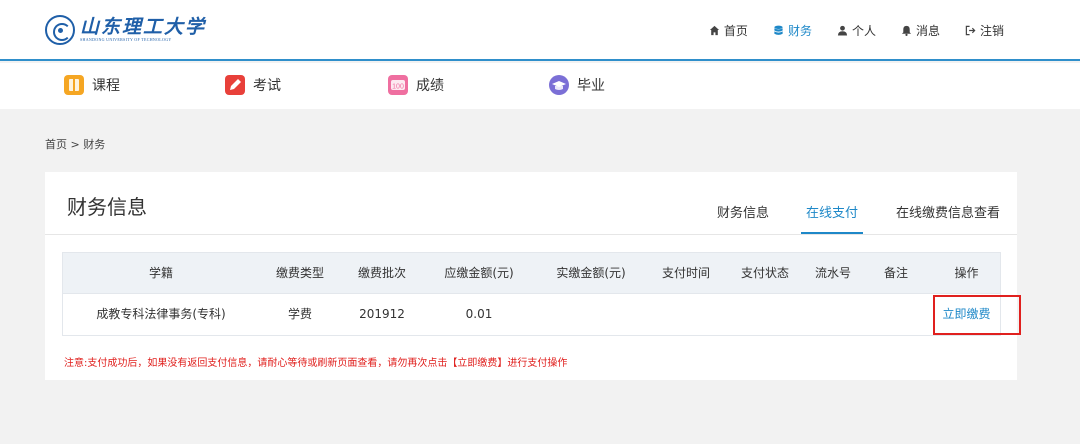 The height and width of the screenshot is (444, 1080). I want to click on breadcrumb: 首页 > 财务, so click(75, 144).